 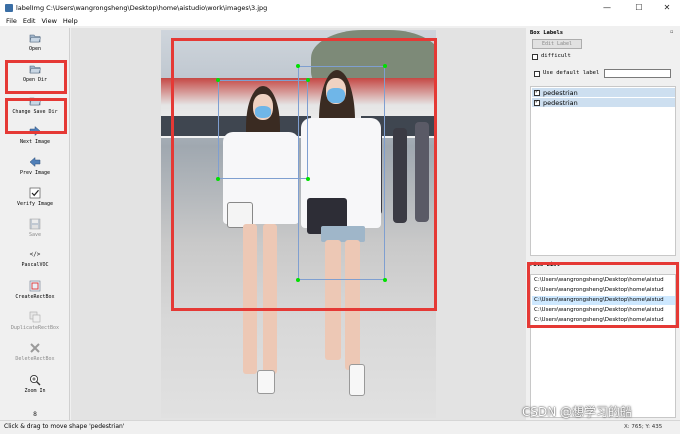 I want to click on watermark: CSDN @想学习的船, so click(x=577, y=412).